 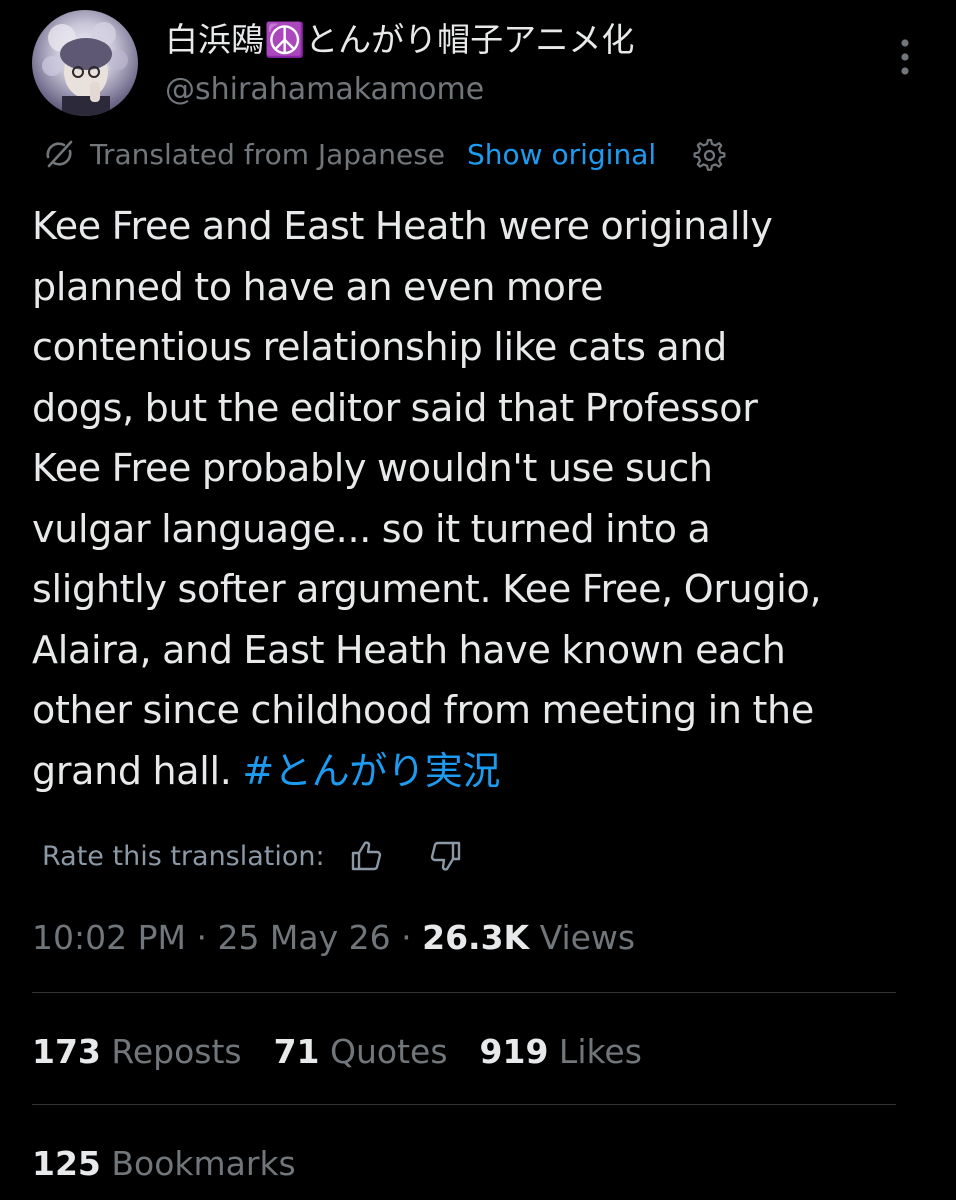 What do you see at coordinates (582, 937) in the screenshot?
I see `views-label: Views` at bounding box center [582, 937].